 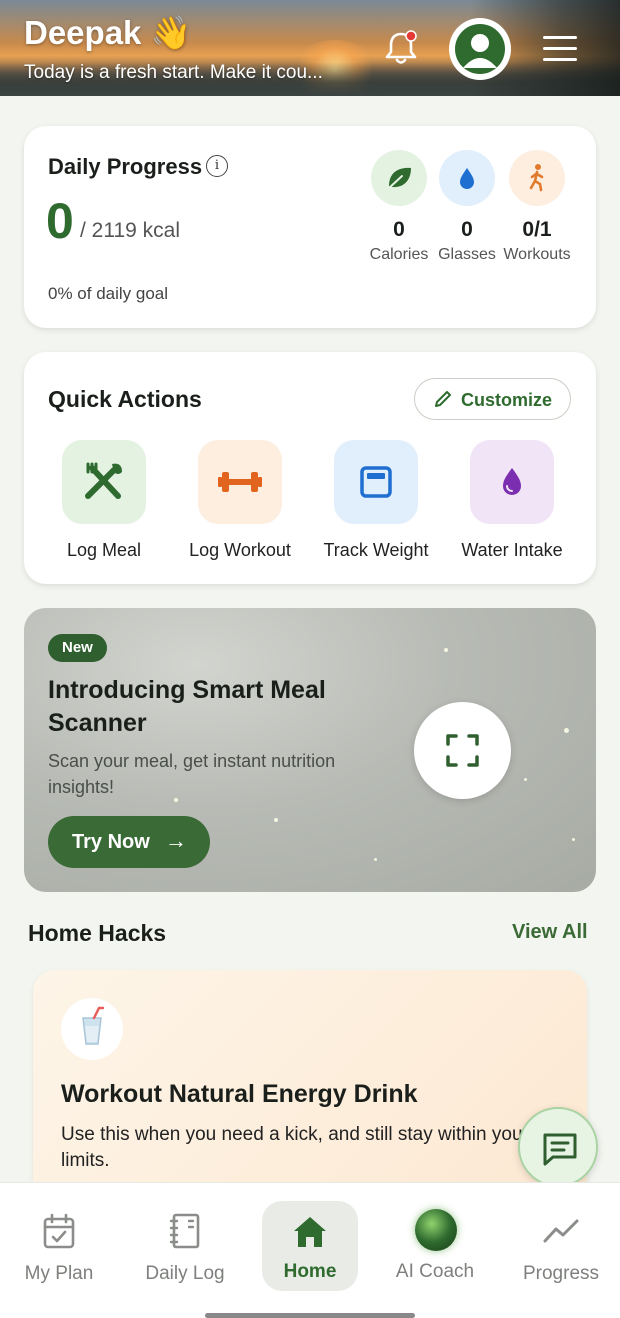 What do you see at coordinates (537, 254) in the screenshot?
I see `stat-workouts-label: Workouts` at bounding box center [537, 254].